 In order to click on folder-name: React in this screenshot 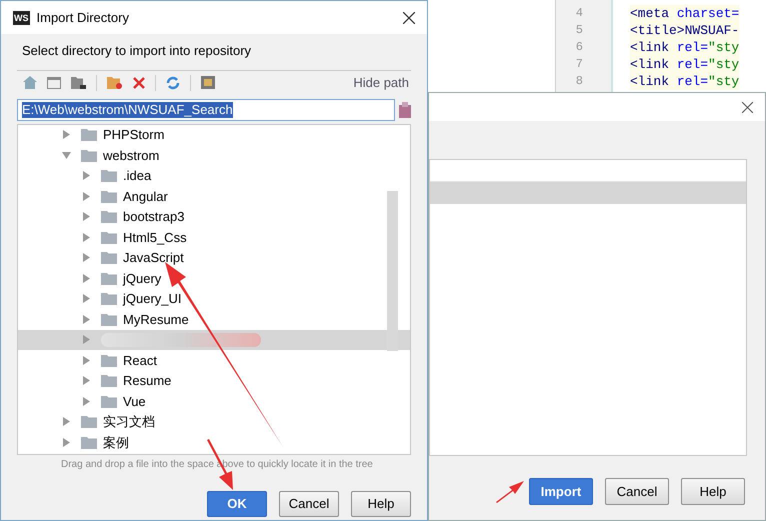, I will do `click(140, 361)`.